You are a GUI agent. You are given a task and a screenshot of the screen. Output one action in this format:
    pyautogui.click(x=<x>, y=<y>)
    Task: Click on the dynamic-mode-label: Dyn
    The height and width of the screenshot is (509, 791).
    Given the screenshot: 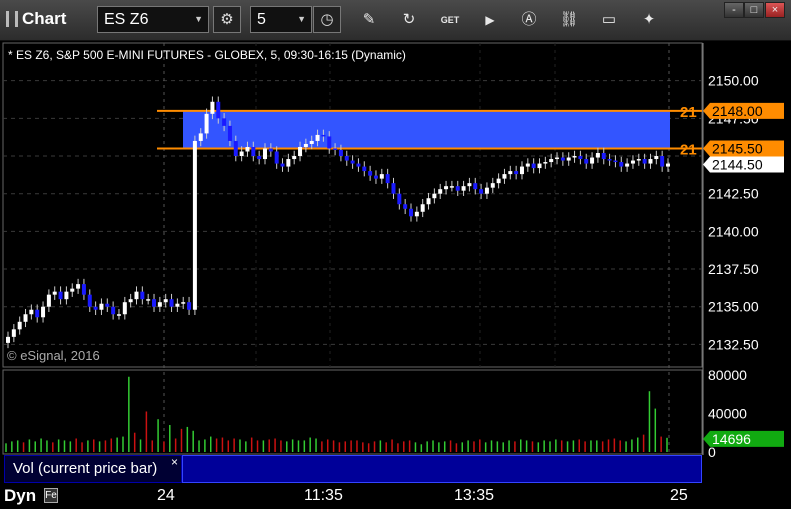 What is the action you would take?
    pyautogui.click(x=20, y=496)
    